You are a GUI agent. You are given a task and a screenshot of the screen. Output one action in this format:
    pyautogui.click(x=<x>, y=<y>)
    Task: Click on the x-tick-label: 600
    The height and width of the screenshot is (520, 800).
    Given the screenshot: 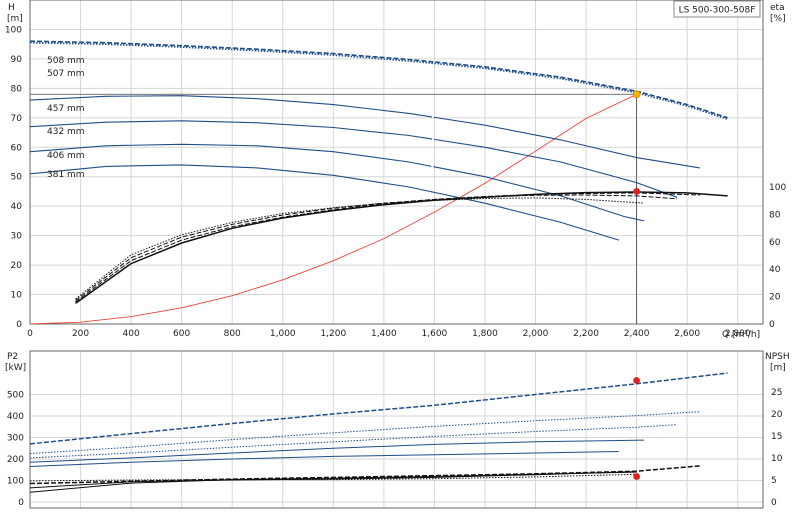 What is the action you would take?
    pyautogui.click(x=181, y=334)
    